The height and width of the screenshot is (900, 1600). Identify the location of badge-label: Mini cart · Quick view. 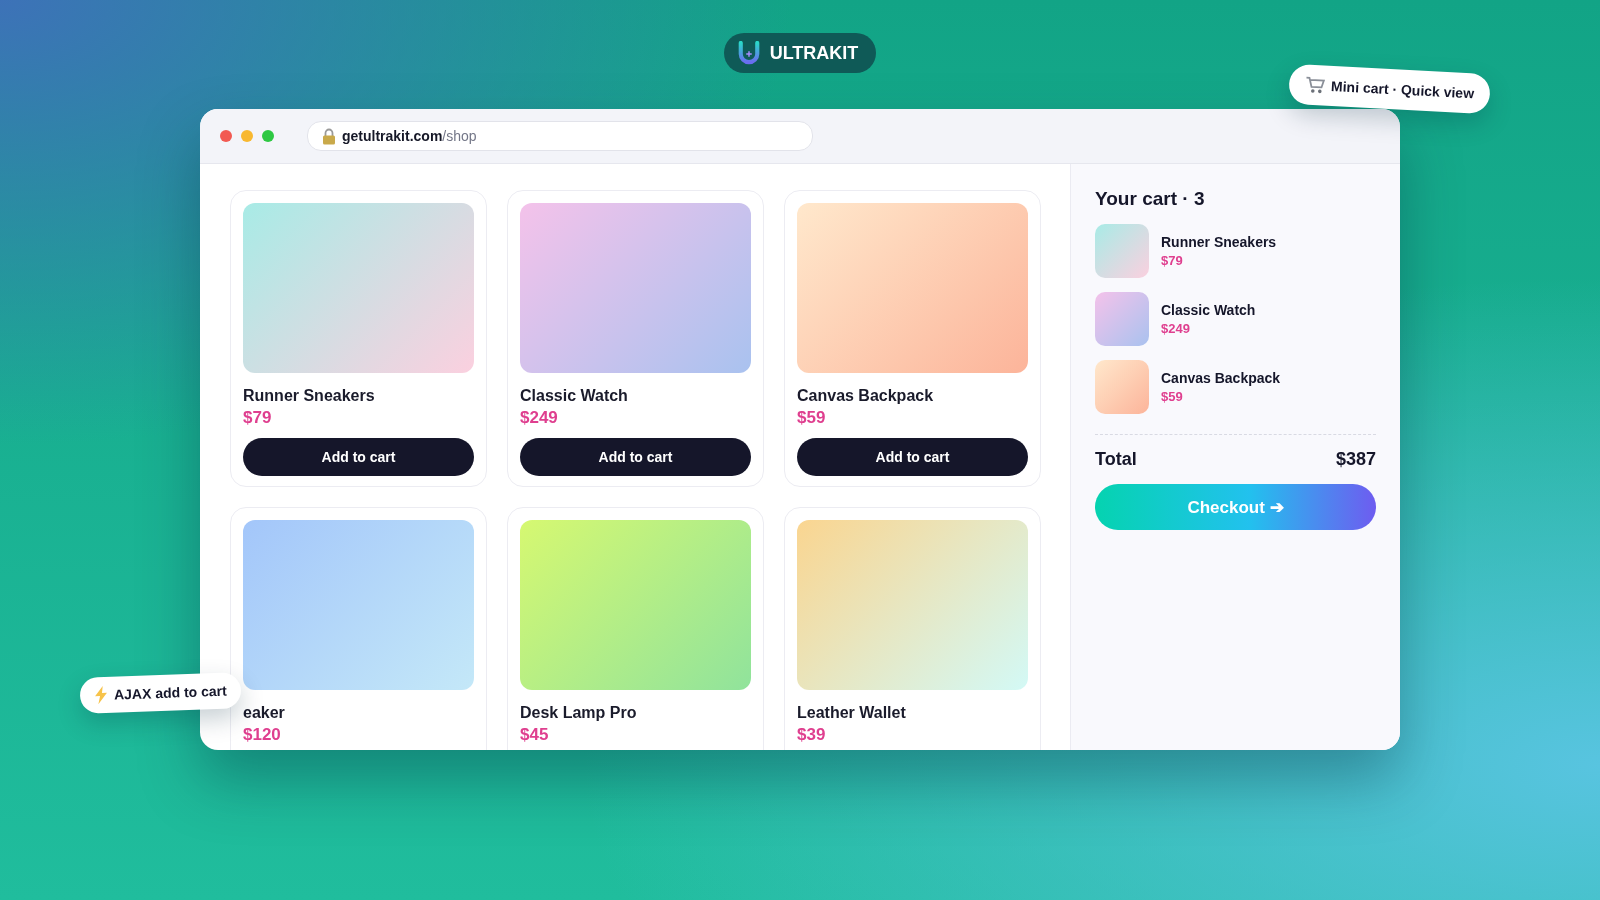
(1402, 89).